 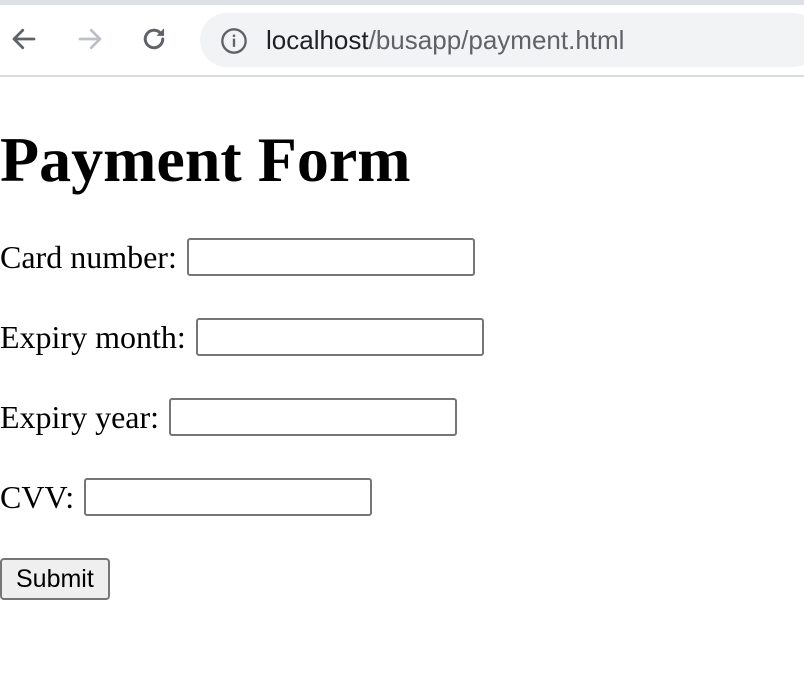 I want to click on reload-icon, so click(x=154, y=39).